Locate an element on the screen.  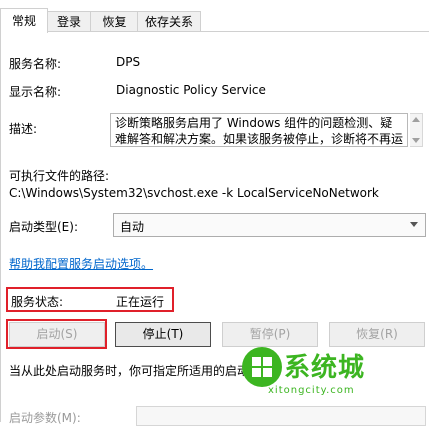
service-status-label: 服务状态: is located at coordinates (37, 302).